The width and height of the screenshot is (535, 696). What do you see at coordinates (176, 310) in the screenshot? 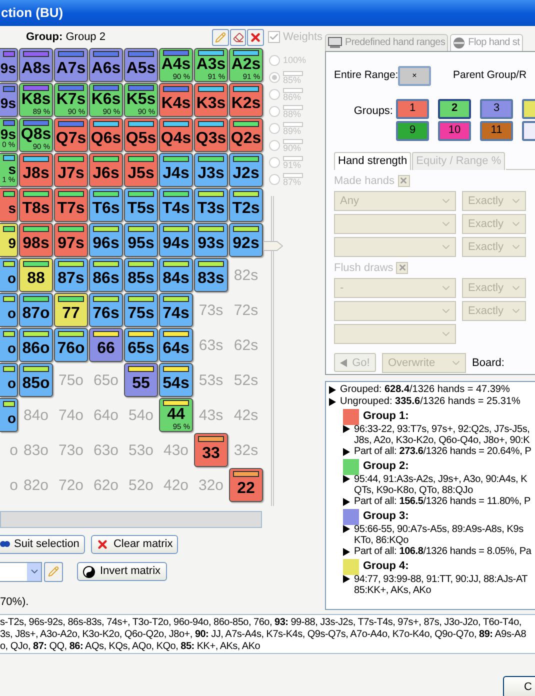
I see `hand-cell: 74s` at bounding box center [176, 310].